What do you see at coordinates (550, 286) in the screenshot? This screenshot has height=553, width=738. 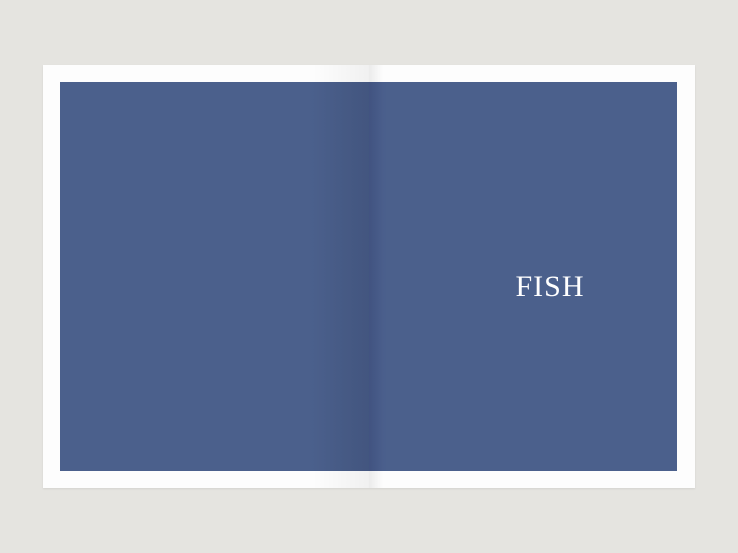 I see `page-title: FISH` at bounding box center [550, 286].